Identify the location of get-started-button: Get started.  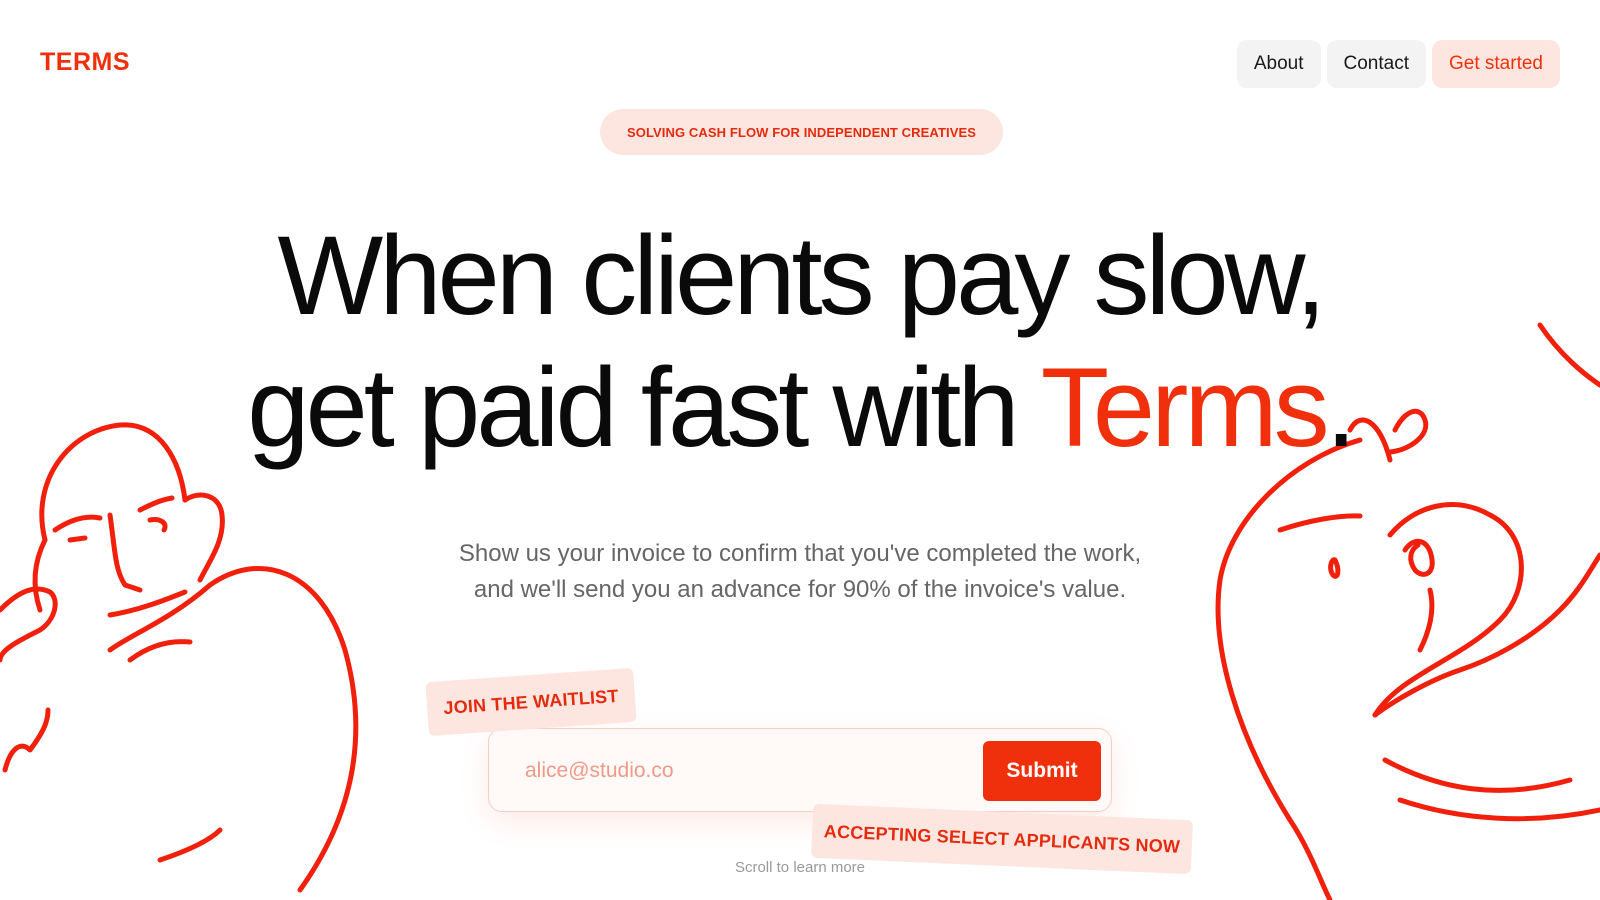
(1496, 64).